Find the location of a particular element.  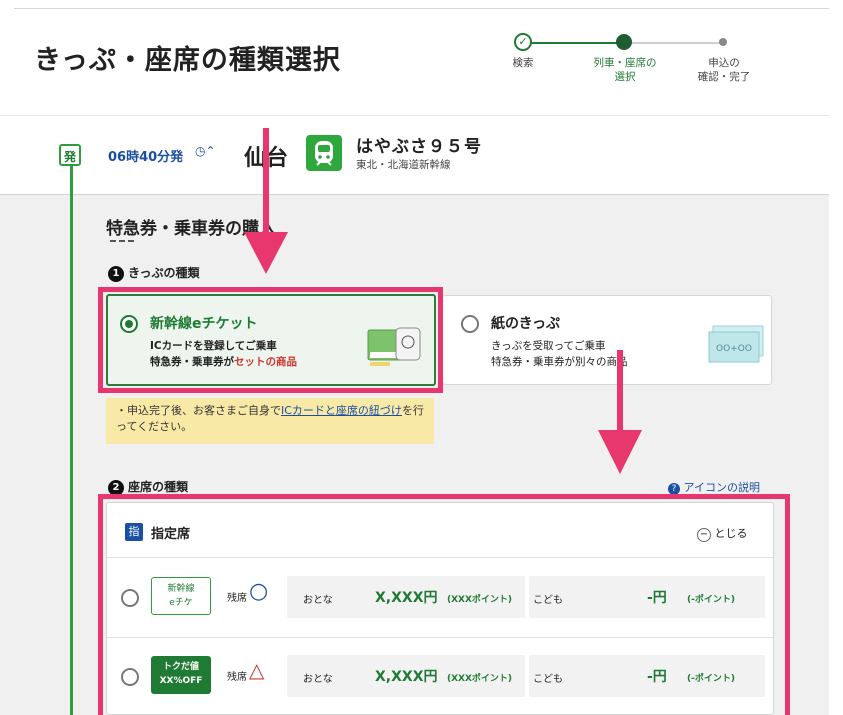

paper-ticket-icon: OO+OO is located at coordinates (736, 344).